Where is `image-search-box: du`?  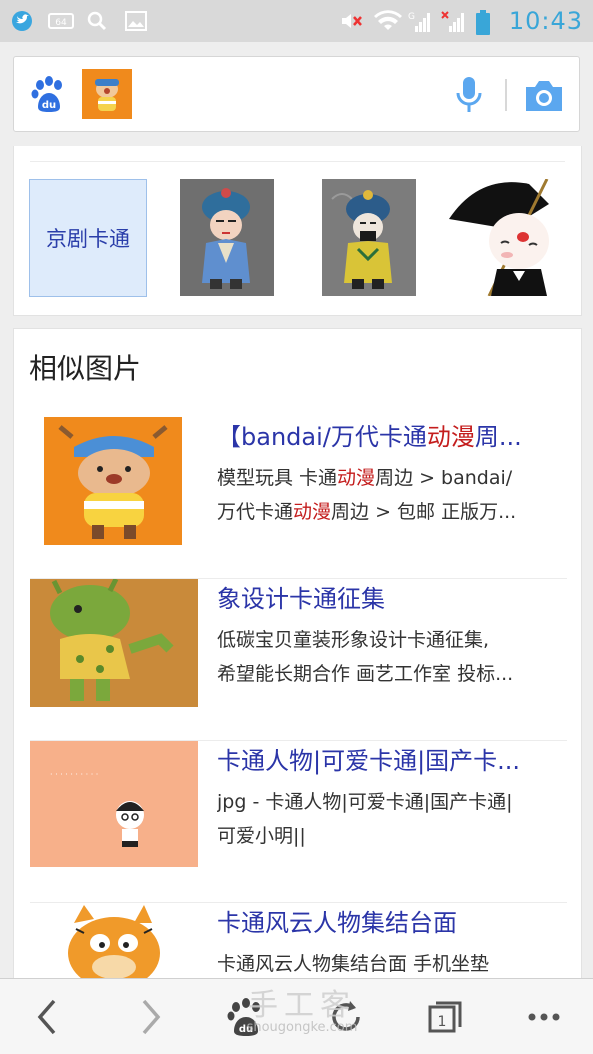
image-search-box: du is located at coordinates (296, 94).